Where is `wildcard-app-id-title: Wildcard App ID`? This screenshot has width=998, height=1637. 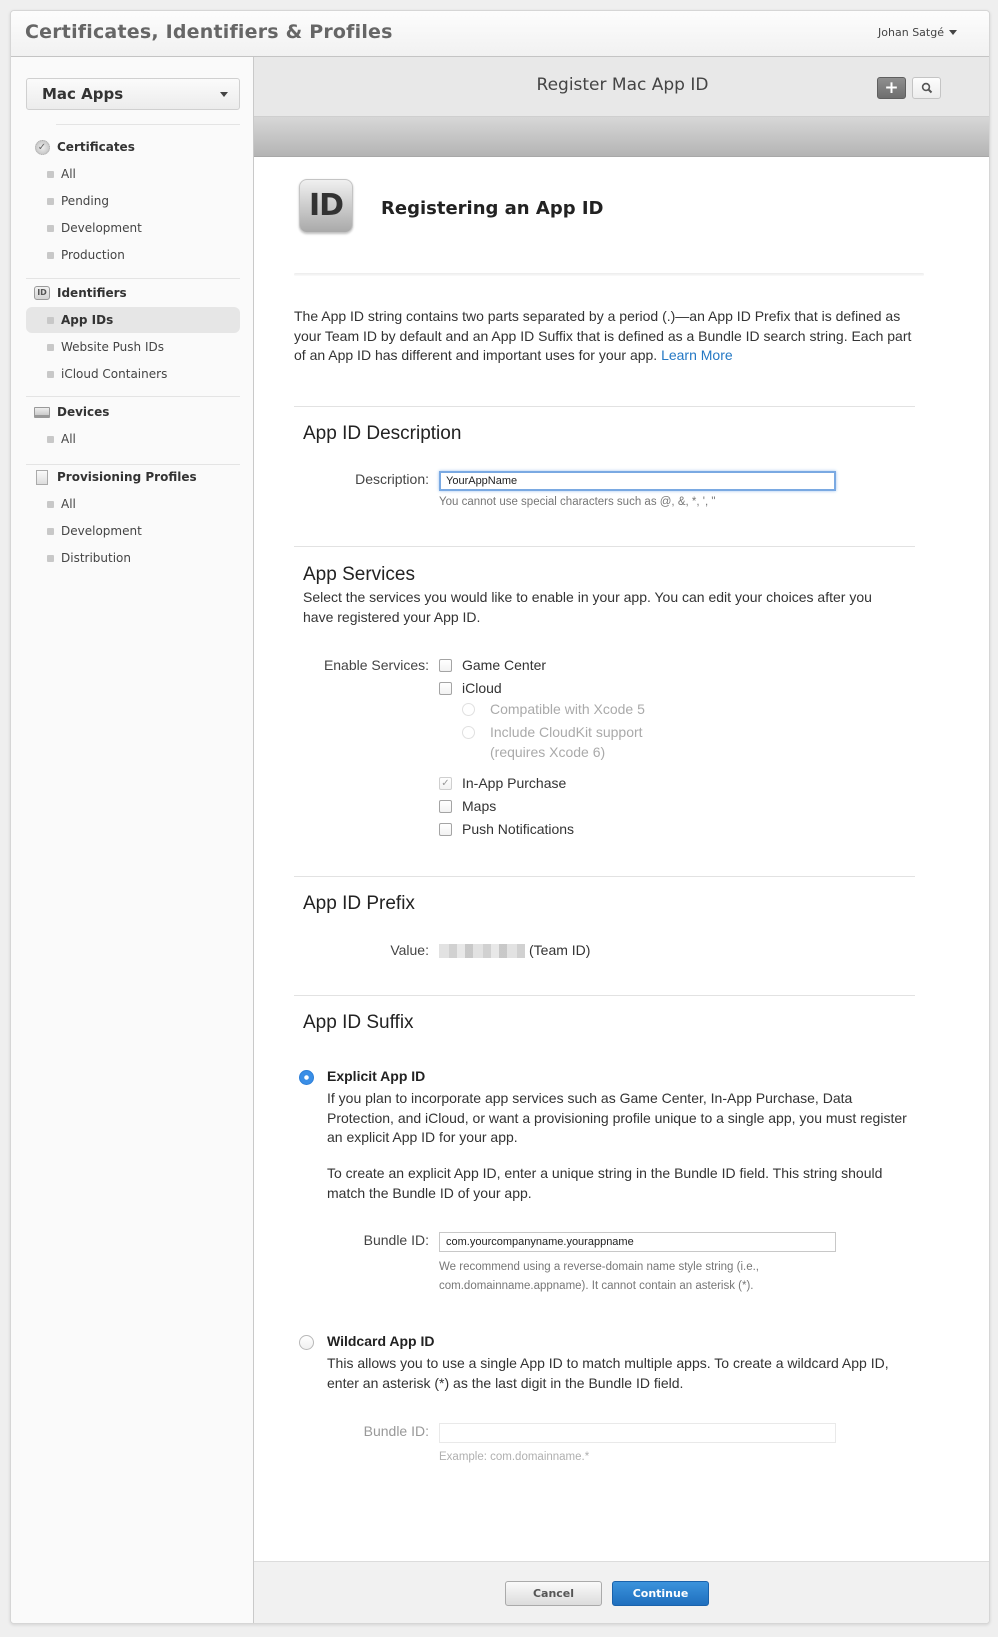
wildcard-app-id-title: Wildcard App ID is located at coordinates (381, 1341).